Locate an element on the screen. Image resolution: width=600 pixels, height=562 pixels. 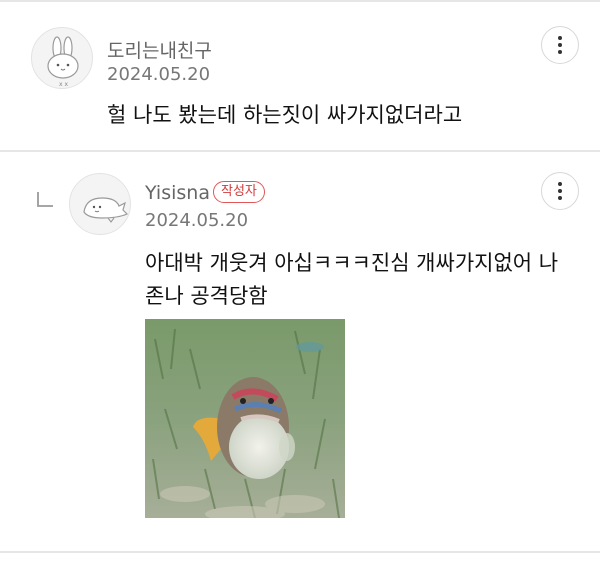
reply-text-line-1: 아대박 개웃겨 아십ㅋㅋㅋ진심 개싸가지없어 나 is located at coordinates (352, 263).